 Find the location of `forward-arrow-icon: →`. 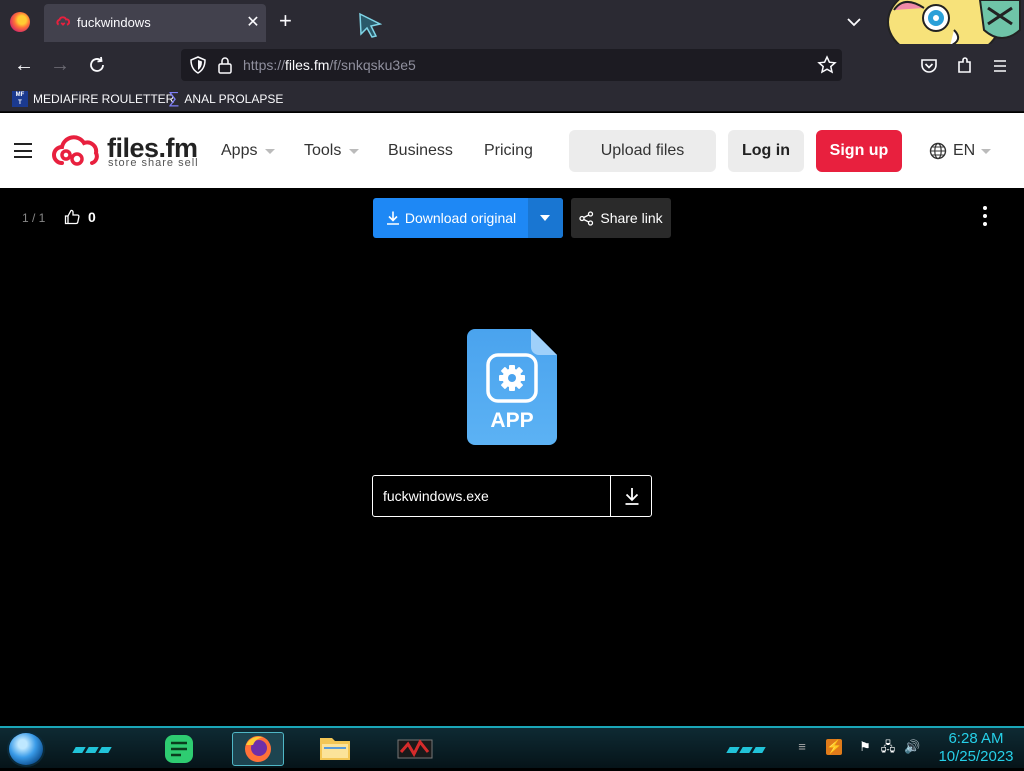

forward-arrow-icon: → is located at coordinates (60, 65).